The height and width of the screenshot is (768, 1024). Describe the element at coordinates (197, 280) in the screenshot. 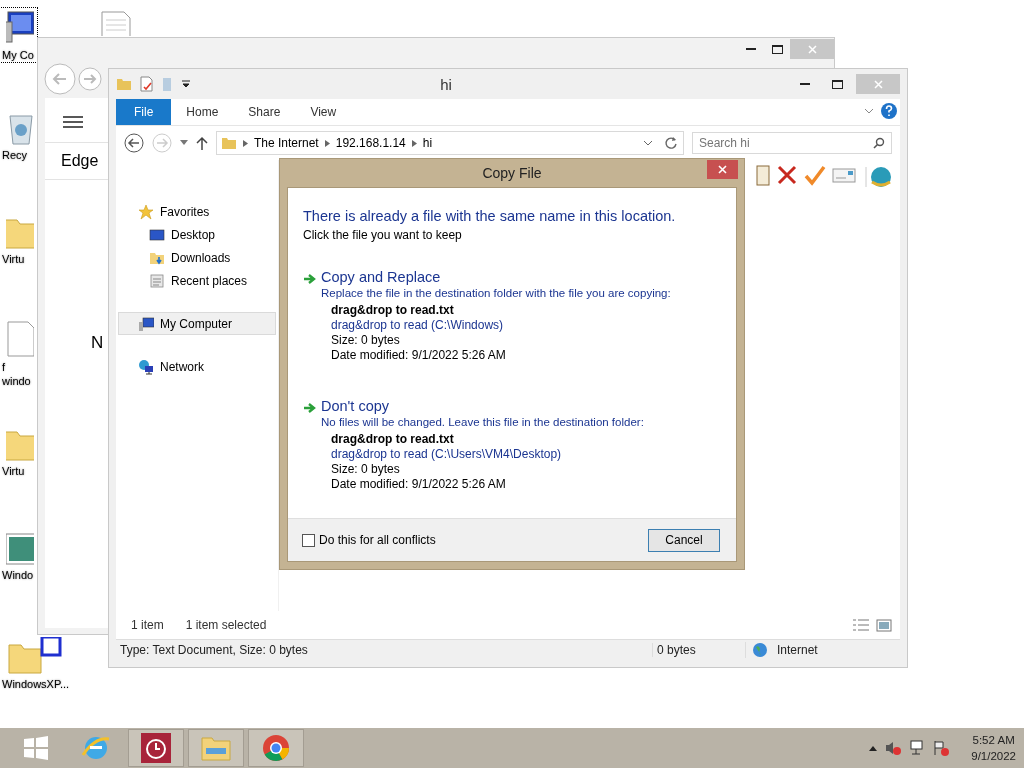

I see `nav-item: Recent places` at that location.